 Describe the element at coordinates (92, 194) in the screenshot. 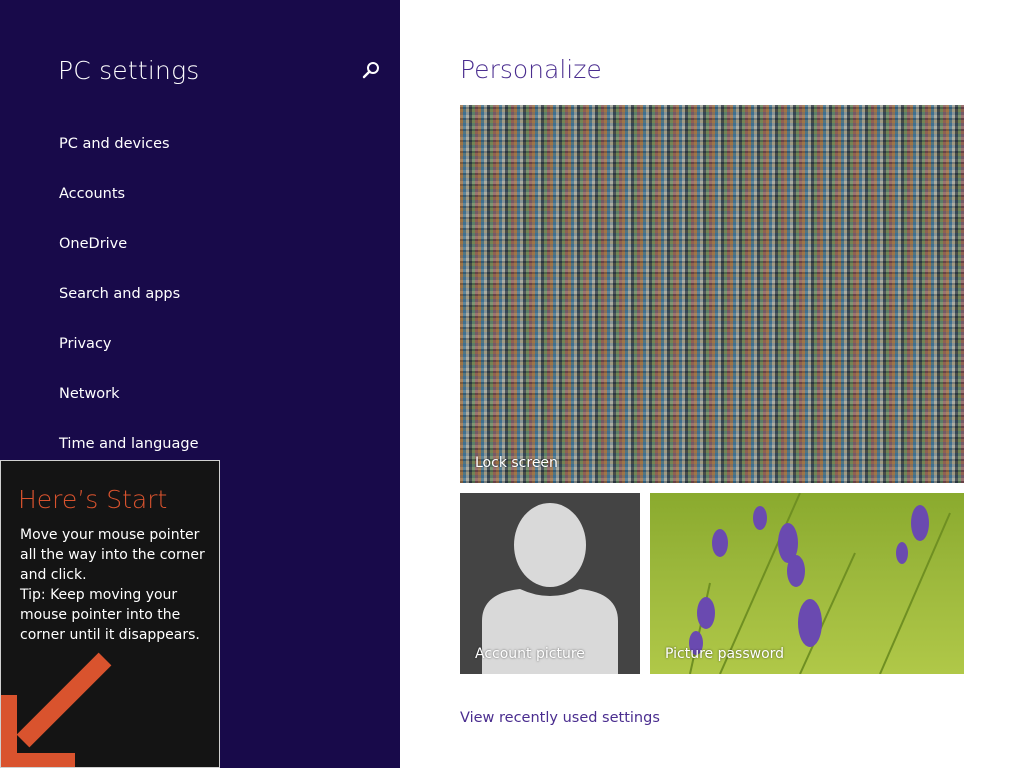

I see `sidebar-item-accounts: Accounts` at that location.